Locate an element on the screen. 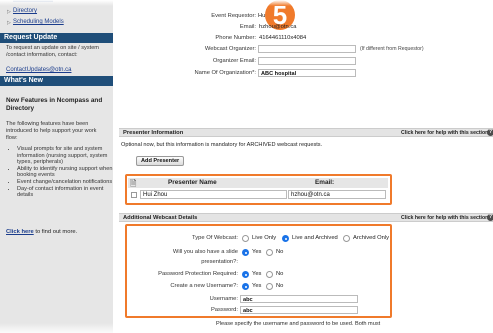  radio-live-only-label: Live Only is located at coordinates (264, 238).